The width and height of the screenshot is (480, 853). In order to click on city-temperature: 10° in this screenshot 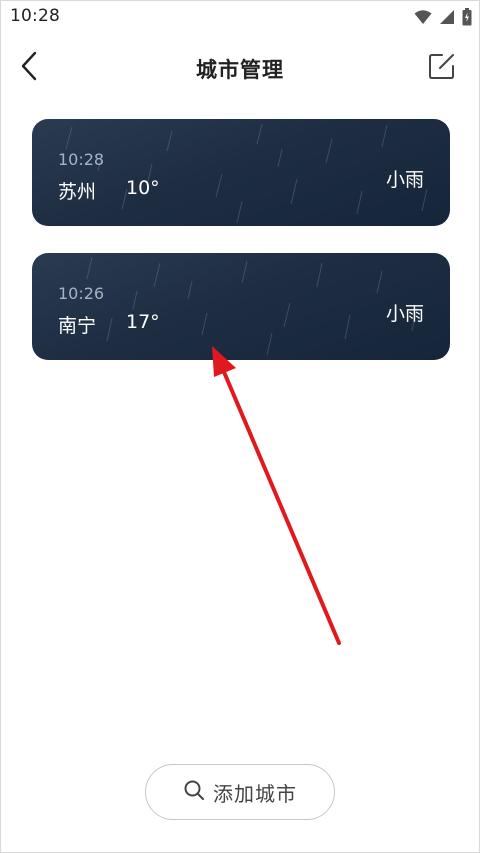, I will do `click(143, 188)`.